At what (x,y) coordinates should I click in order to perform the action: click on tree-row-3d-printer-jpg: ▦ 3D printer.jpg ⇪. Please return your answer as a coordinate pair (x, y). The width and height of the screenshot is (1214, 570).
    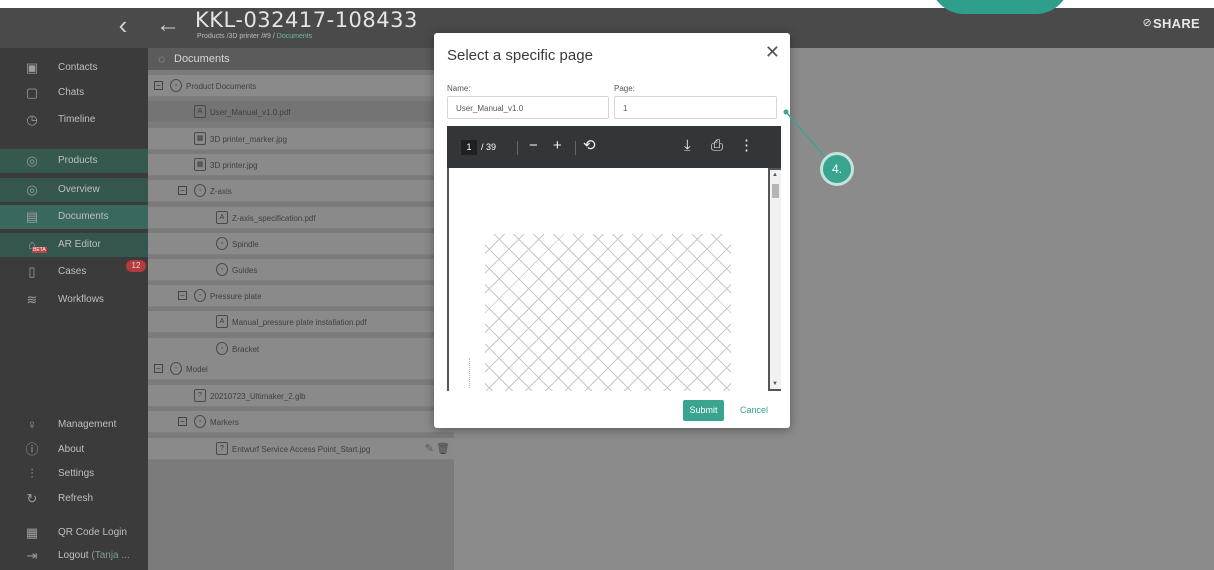
    Looking at the image, I should click on (301, 165).